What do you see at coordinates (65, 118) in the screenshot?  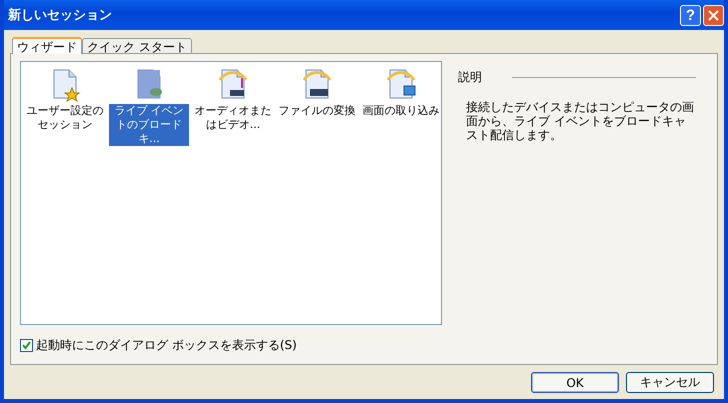 I see `session-item: ユーザー設定のセッション` at bounding box center [65, 118].